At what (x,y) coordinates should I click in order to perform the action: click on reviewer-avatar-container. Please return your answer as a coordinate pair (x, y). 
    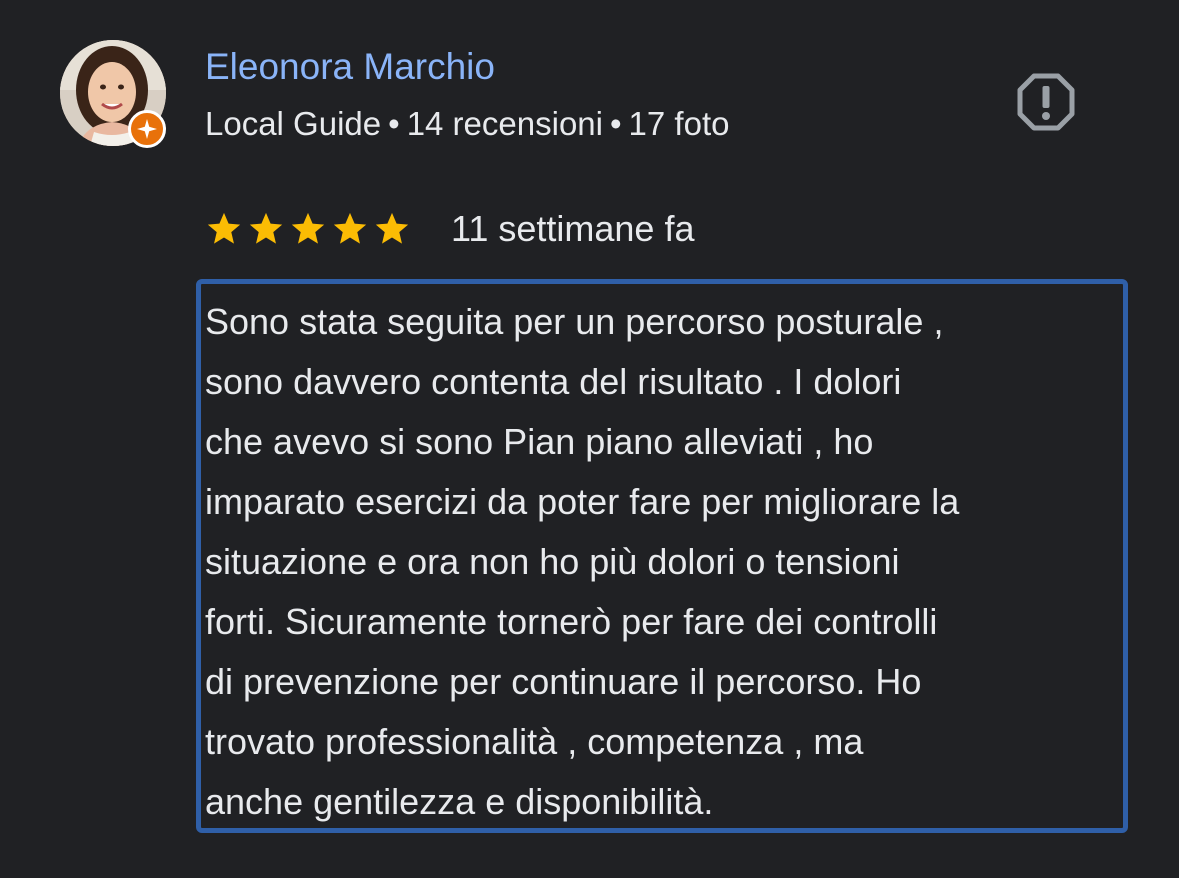
    Looking at the image, I should click on (115, 95).